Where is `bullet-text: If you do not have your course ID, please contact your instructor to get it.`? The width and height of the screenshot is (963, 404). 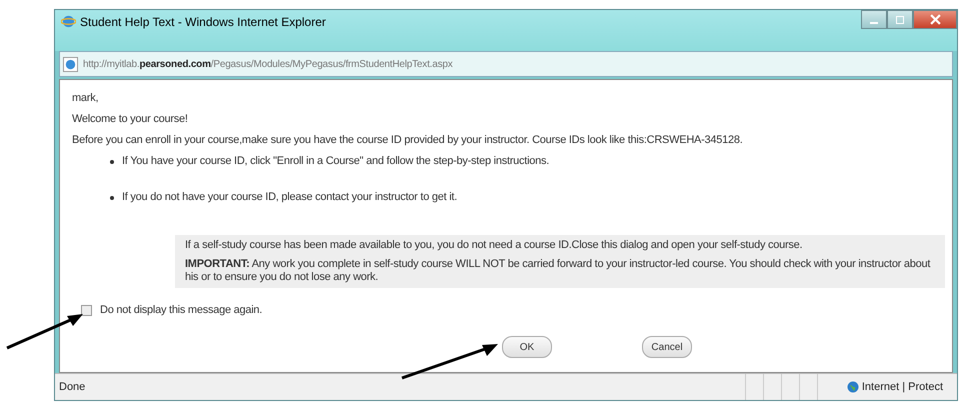 bullet-text: If you do not have your course ID, please contact your instructor to get it. is located at coordinates (290, 197).